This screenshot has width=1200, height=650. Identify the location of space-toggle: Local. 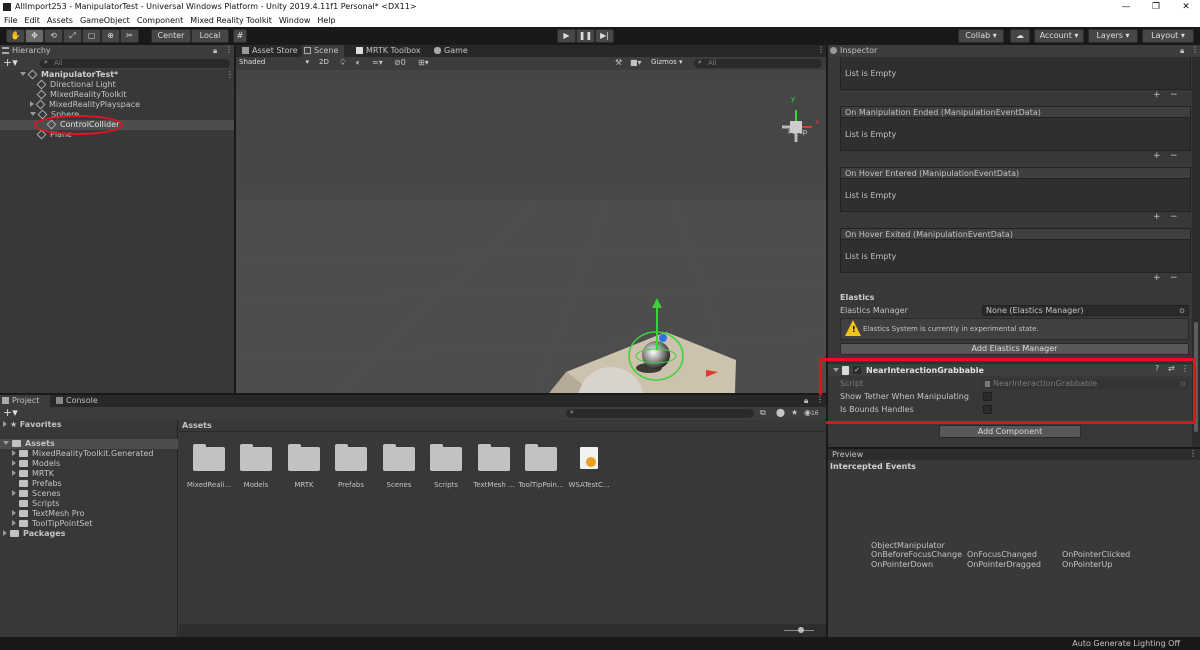
(210, 36).